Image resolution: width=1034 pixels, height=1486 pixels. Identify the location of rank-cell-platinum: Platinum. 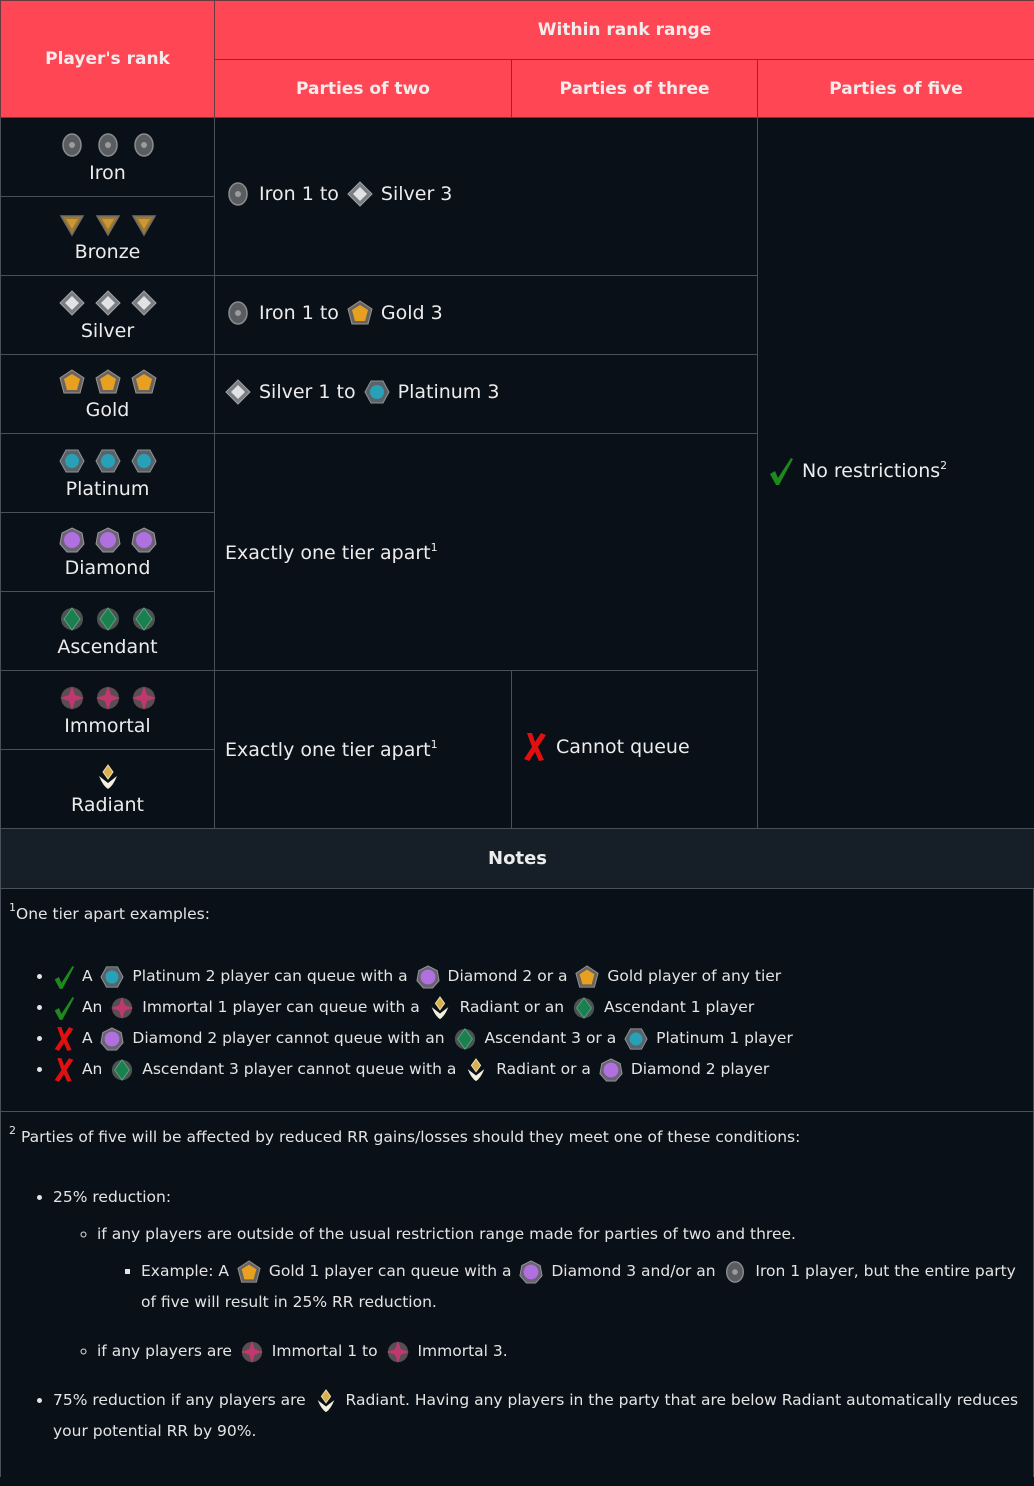
(107, 473).